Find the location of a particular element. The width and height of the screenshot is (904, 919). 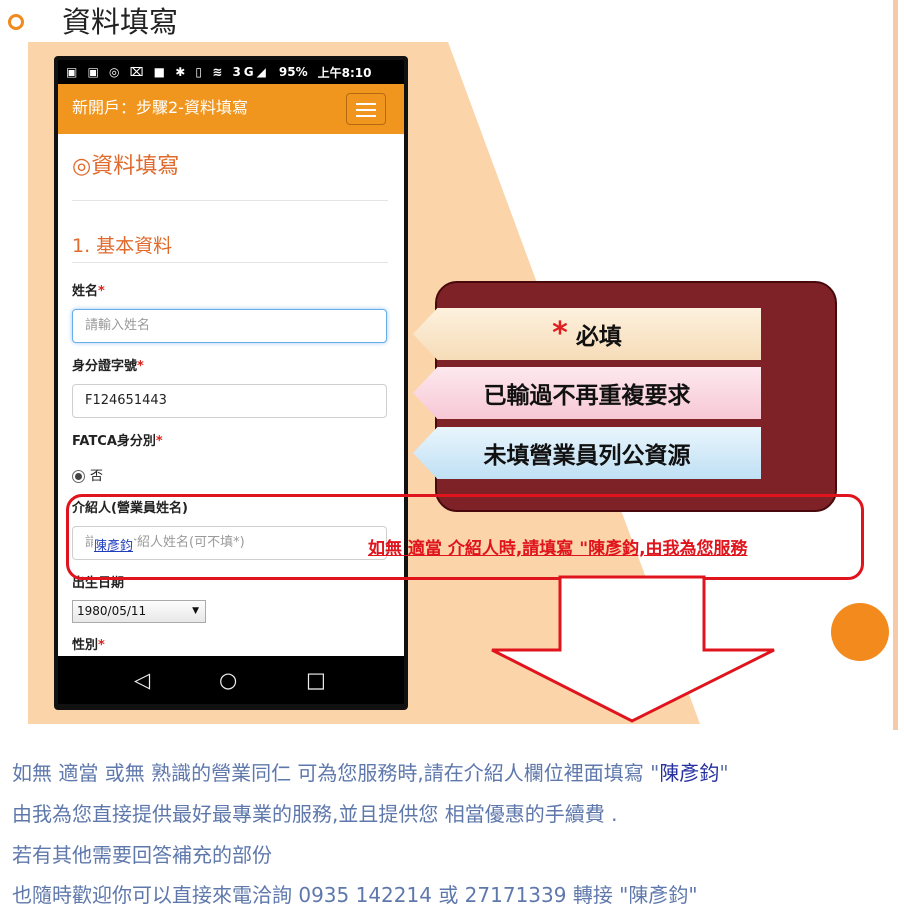

decorative-dot is located at coordinates (860, 632).